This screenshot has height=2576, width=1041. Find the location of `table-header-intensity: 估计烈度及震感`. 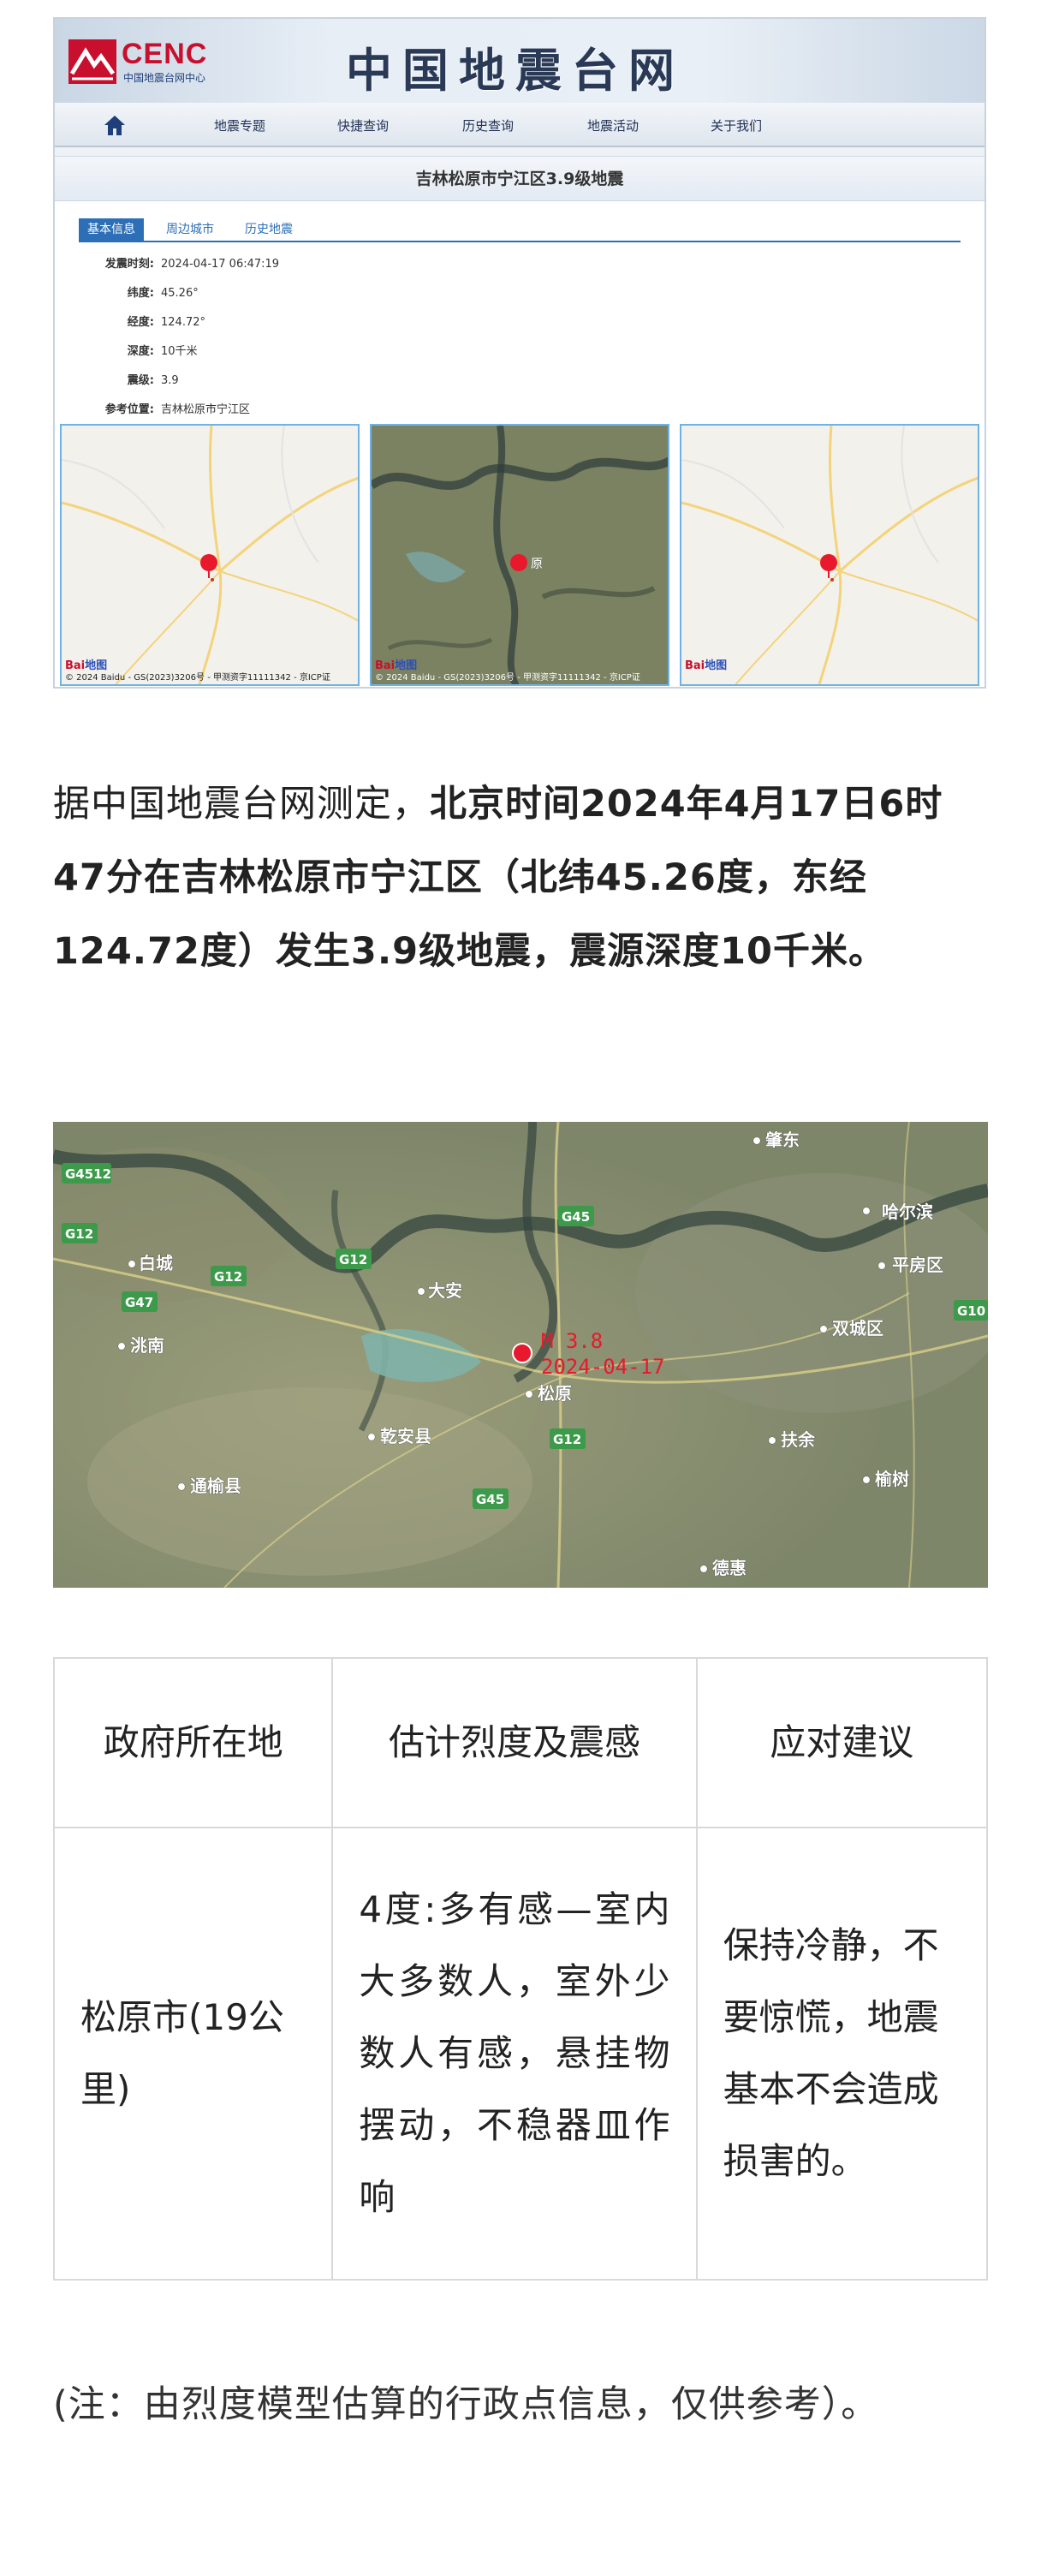

table-header-intensity: 估计烈度及震感 is located at coordinates (514, 1742).